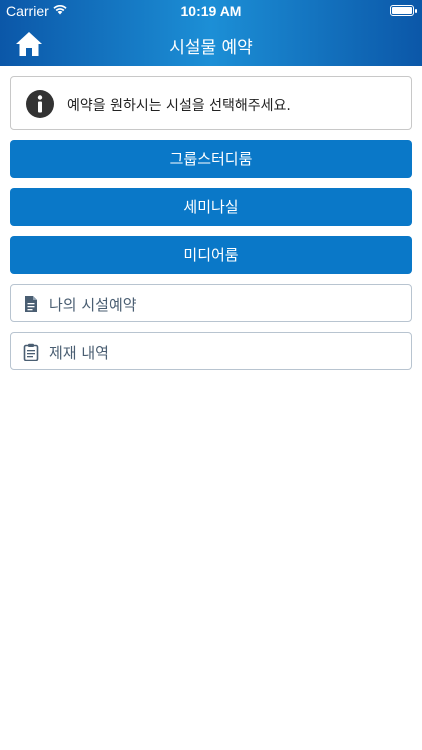  I want to click on page-title: 시설물 예약, so click(211, 48).